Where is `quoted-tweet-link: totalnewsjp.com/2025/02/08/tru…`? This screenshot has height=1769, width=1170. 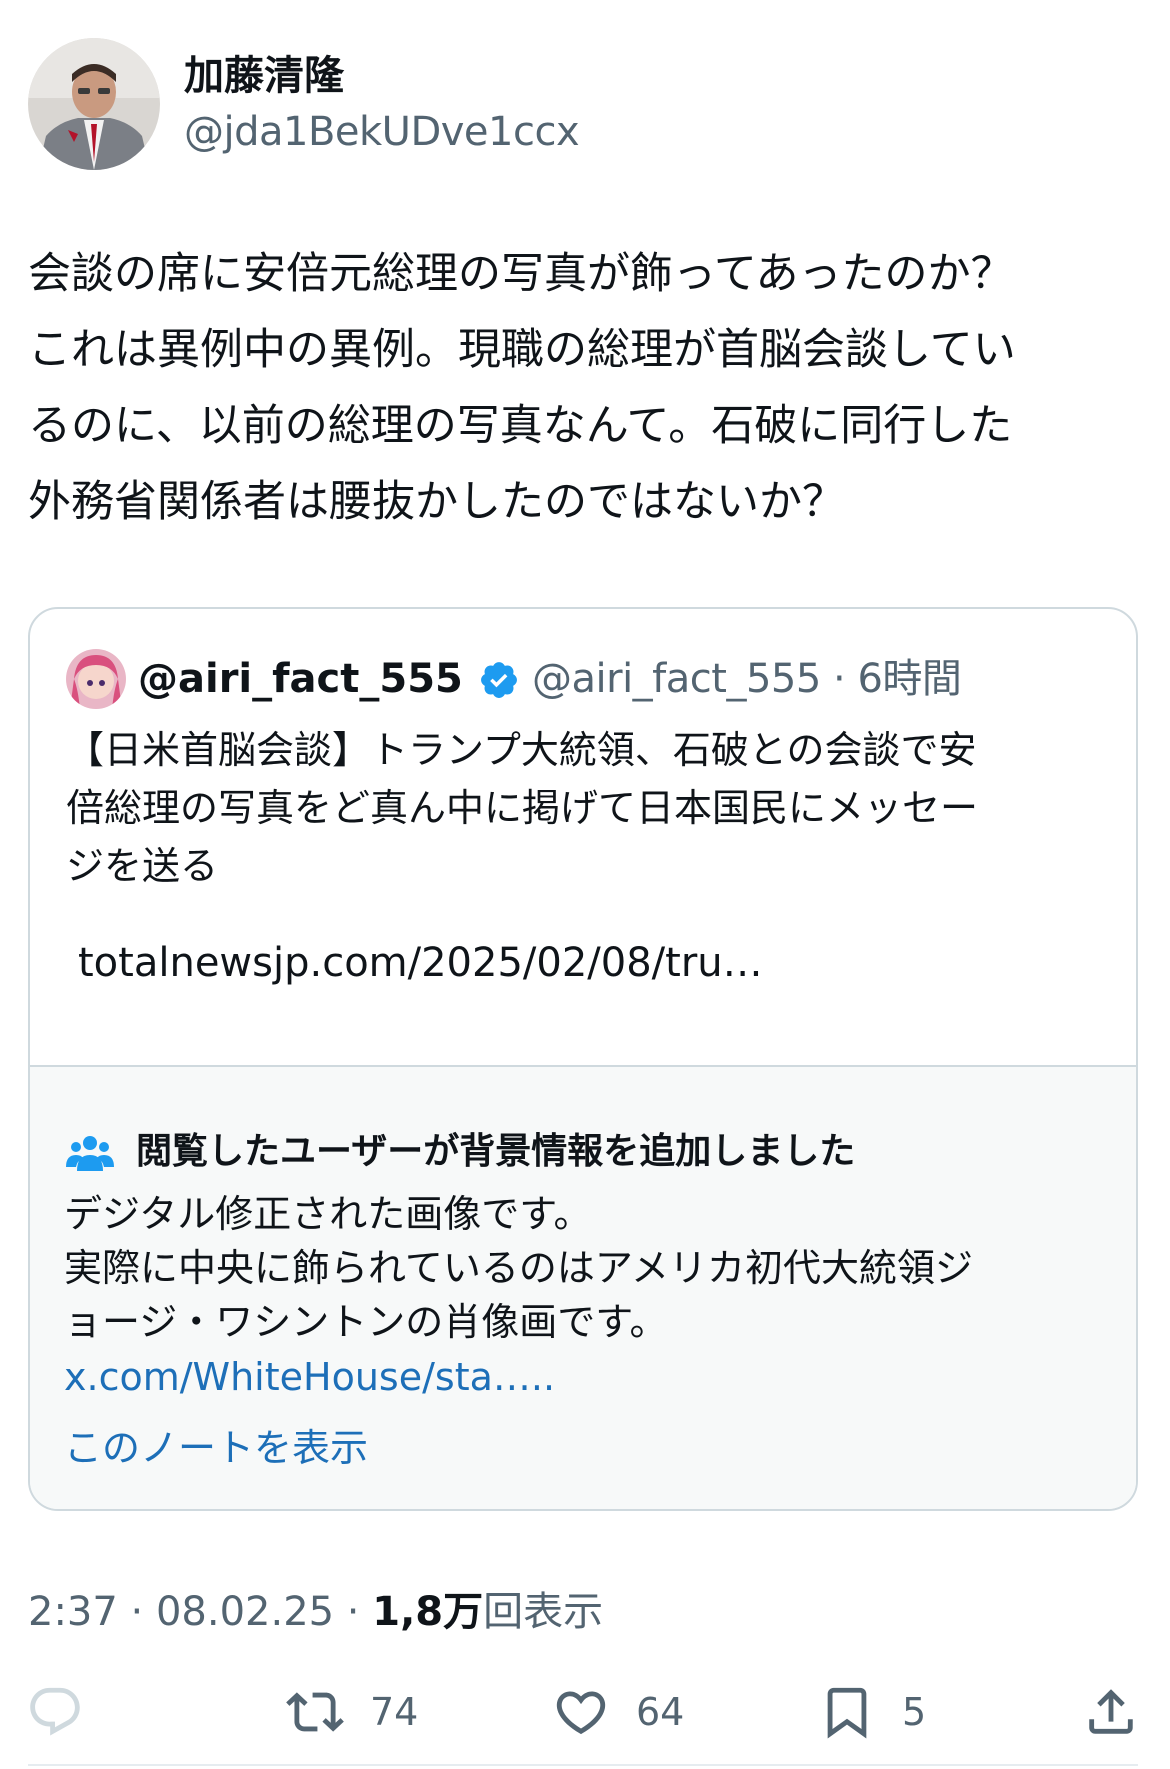 quoted-tweet-link: totalnewsjp.com/2025/02/08/tru… is located at coordinates (420, 963).